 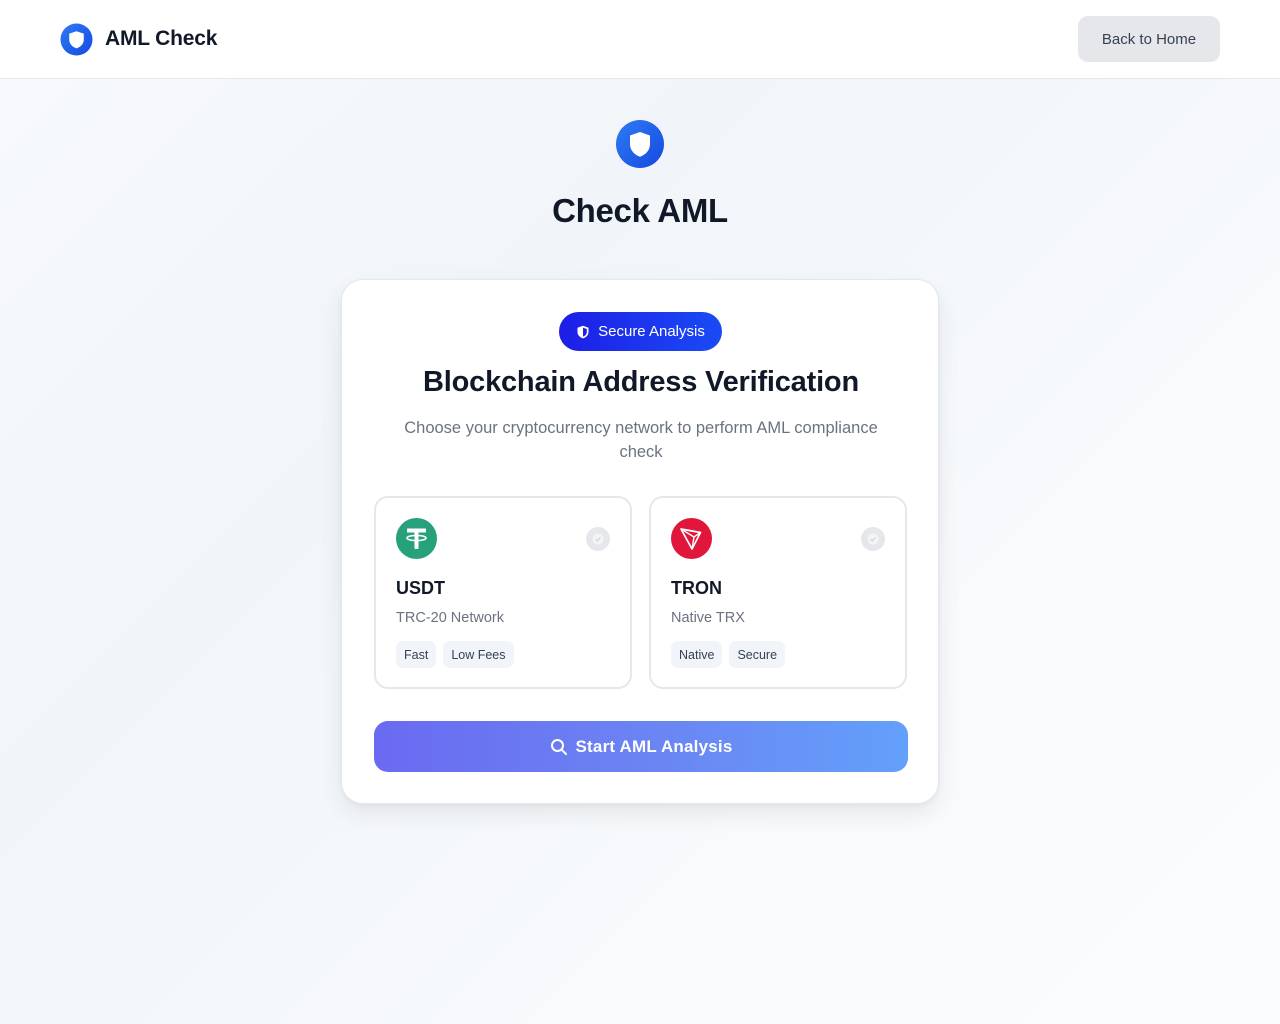 What do you see at coordinates (478, 654) in the screenshot?
I see `tag: Low Fees` at bounding box center [478, 654].